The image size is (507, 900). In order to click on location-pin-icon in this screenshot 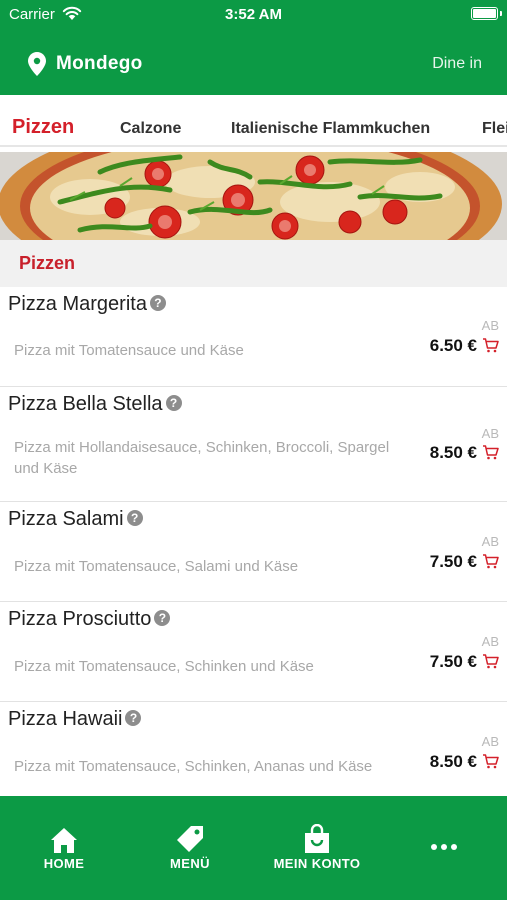, I will do `click(37, 64)`.